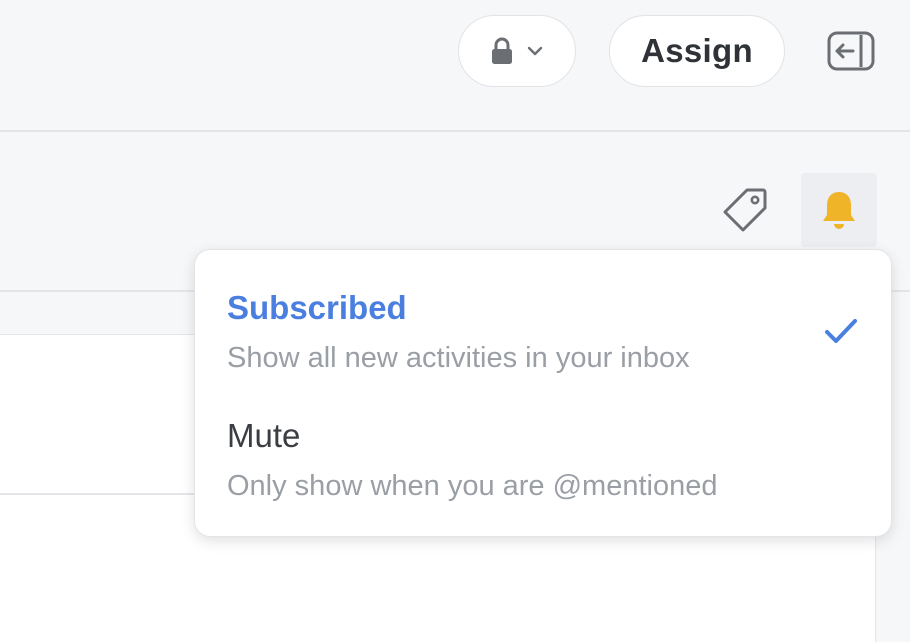  Describe the element at coordinates (458, 358) in the screenshot. I see `option-description: Show all new activities in your inbox` at that location.